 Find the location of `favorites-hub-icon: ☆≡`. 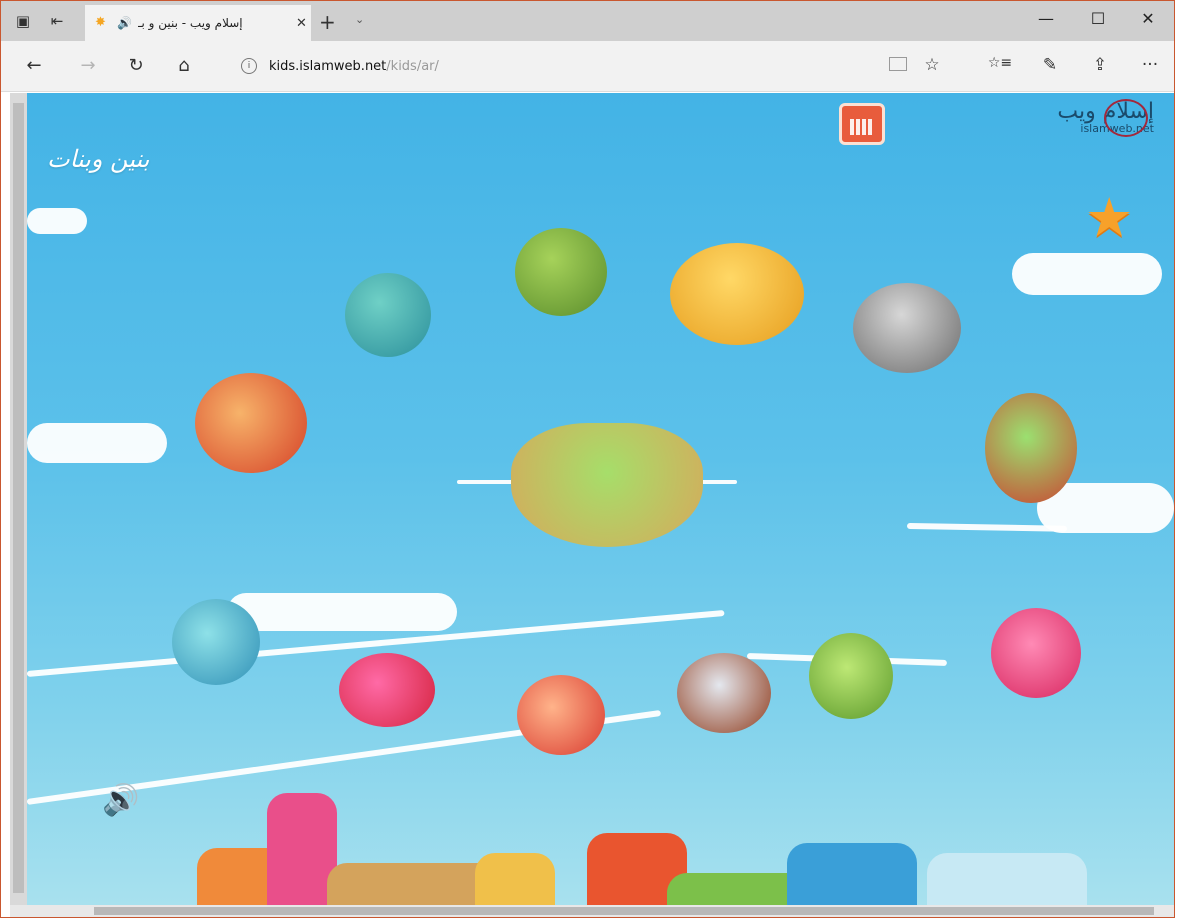

favorites-hub-icon: ☆≡ is located at coordinates (1000, 63).